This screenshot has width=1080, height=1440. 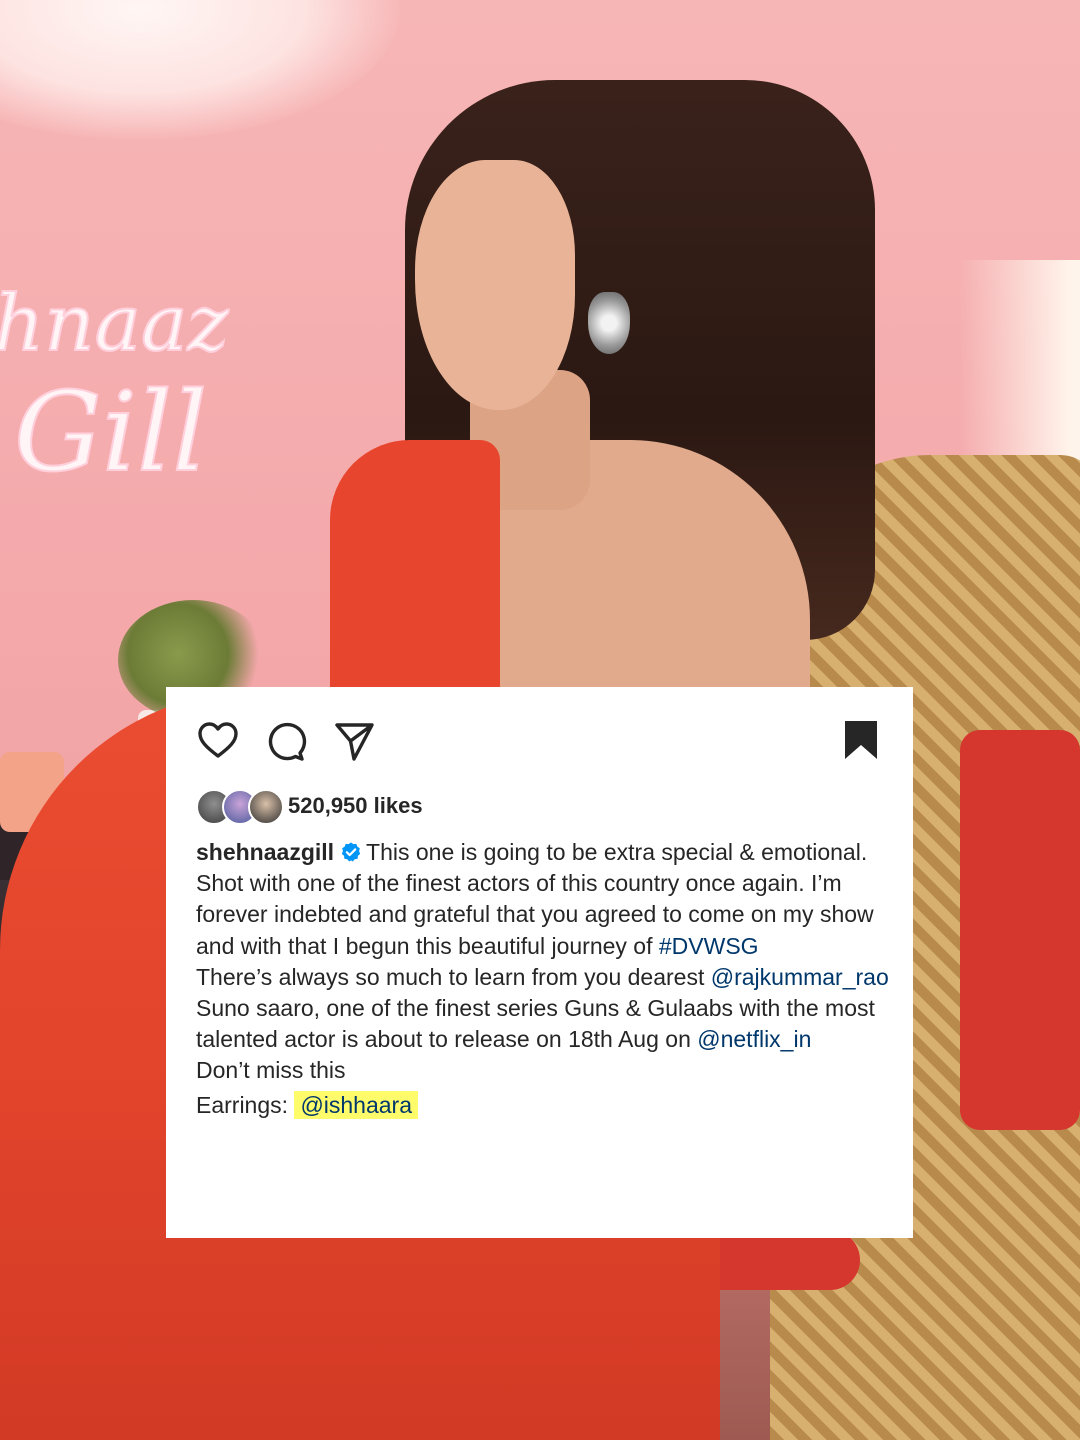 I want to click on hashtag-link: #DVWSG, so click(x=709, y=946).